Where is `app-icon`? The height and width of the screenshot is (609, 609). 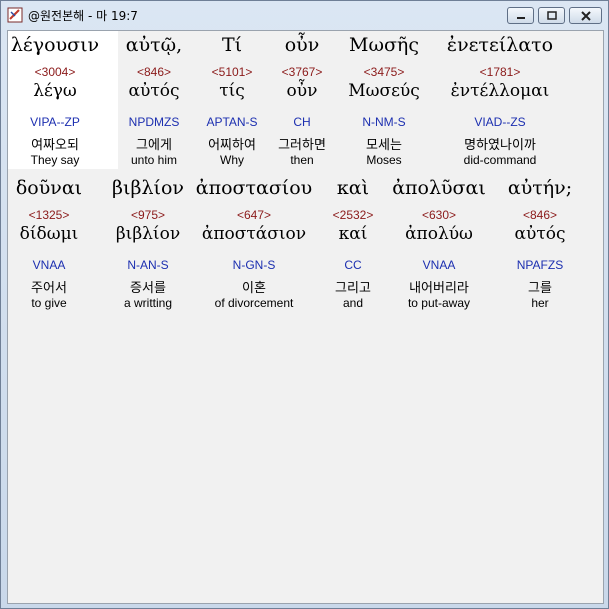 app-icon is located at coordinates (15, 15).